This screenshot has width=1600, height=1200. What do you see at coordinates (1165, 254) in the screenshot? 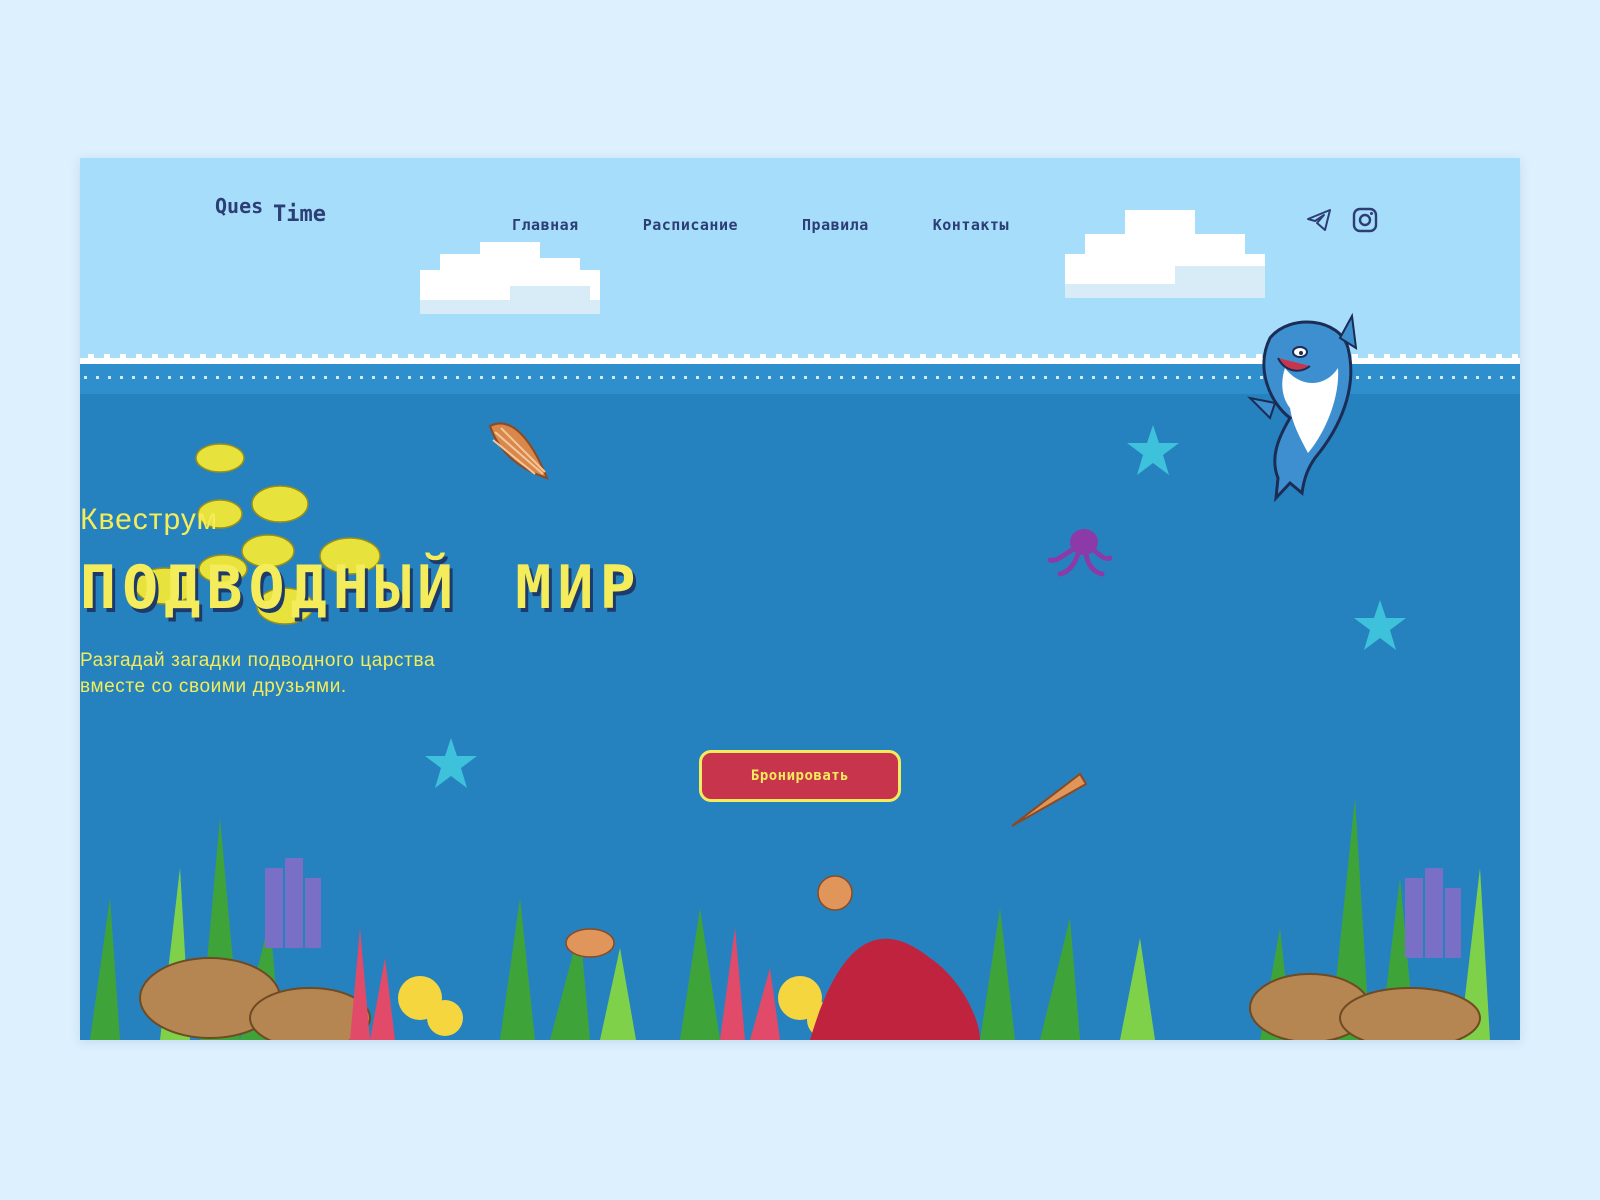
I see `cloud-right` at bounding box center [1165, 254].